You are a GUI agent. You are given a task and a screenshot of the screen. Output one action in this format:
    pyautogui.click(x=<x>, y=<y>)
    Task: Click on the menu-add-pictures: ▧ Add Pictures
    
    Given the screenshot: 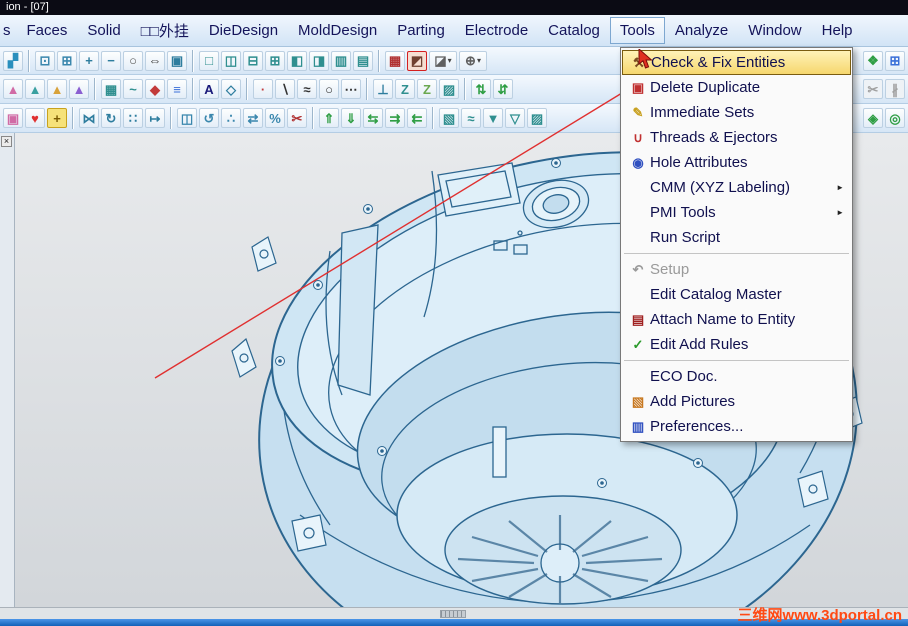 What is the action you would take?
    pyautogui.click(x=736, y=401)
    